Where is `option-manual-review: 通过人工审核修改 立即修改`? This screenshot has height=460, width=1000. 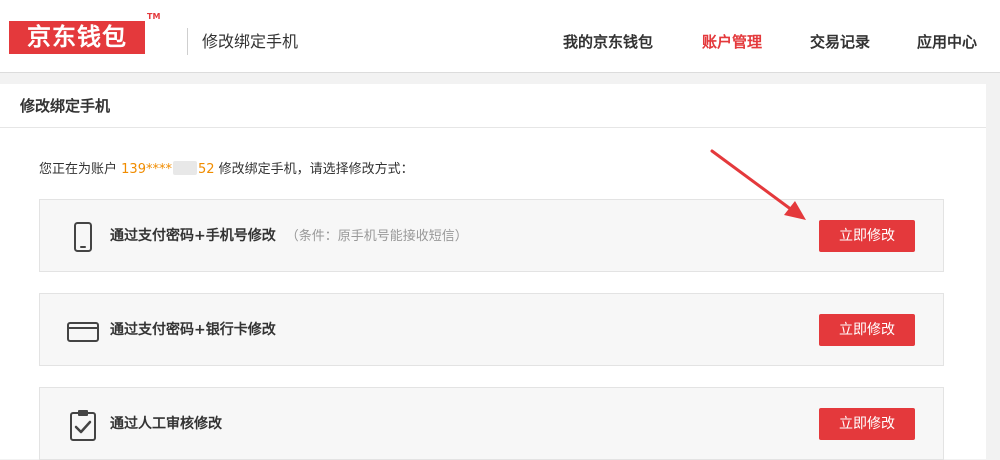
option-manual-review: 通过人工审核修改 立即修改 is located at coordinates (491, 423).